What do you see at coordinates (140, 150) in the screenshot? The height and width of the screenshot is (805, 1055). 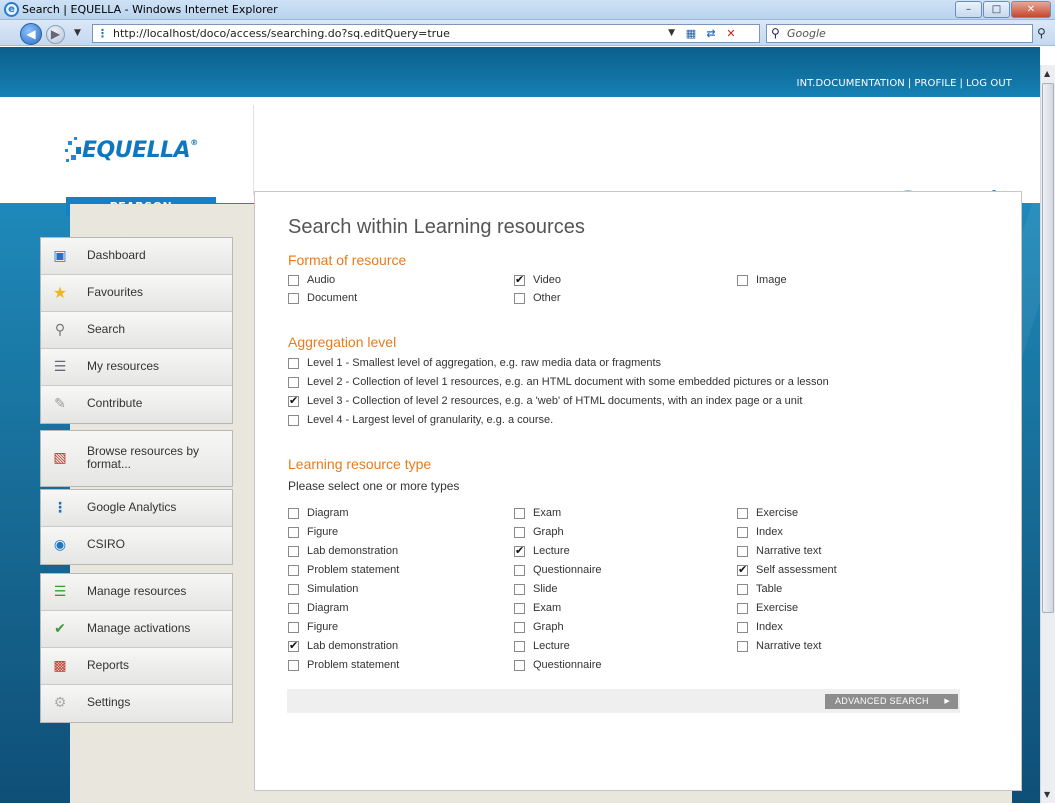 I see `logo-brand: EQUELLA®` at bounding box center [140, 150].